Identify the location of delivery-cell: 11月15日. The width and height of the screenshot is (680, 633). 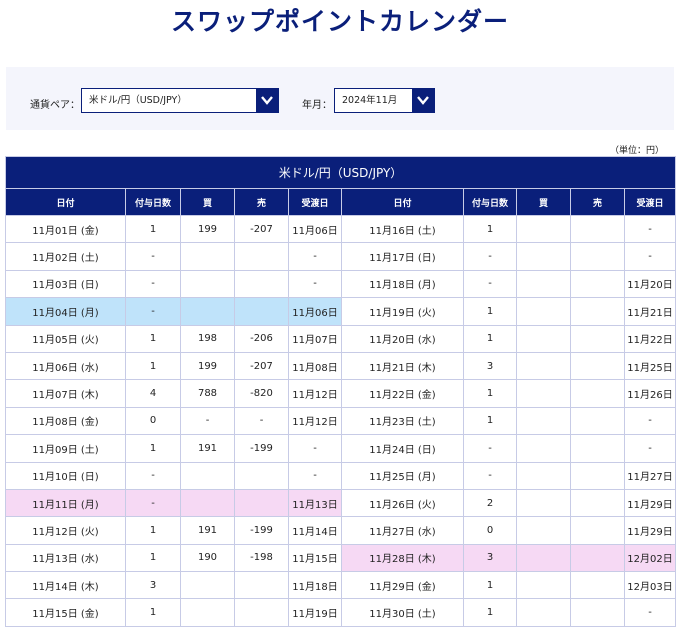
(315, 558).